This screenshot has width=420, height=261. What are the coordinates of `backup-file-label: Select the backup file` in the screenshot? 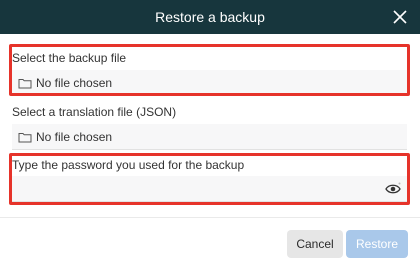 It's located at (69, 58).